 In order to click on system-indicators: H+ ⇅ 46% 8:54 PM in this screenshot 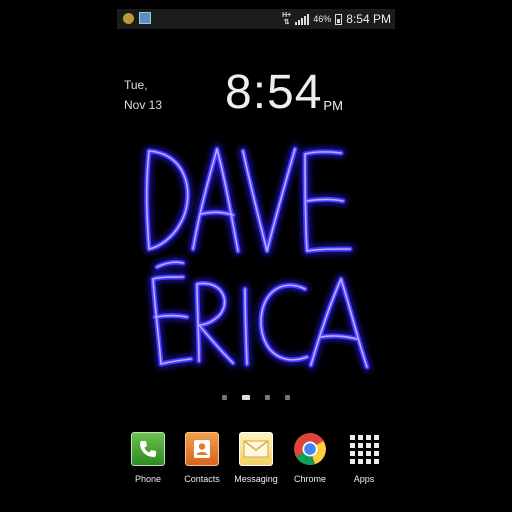, I will do `click(336, 19)`.